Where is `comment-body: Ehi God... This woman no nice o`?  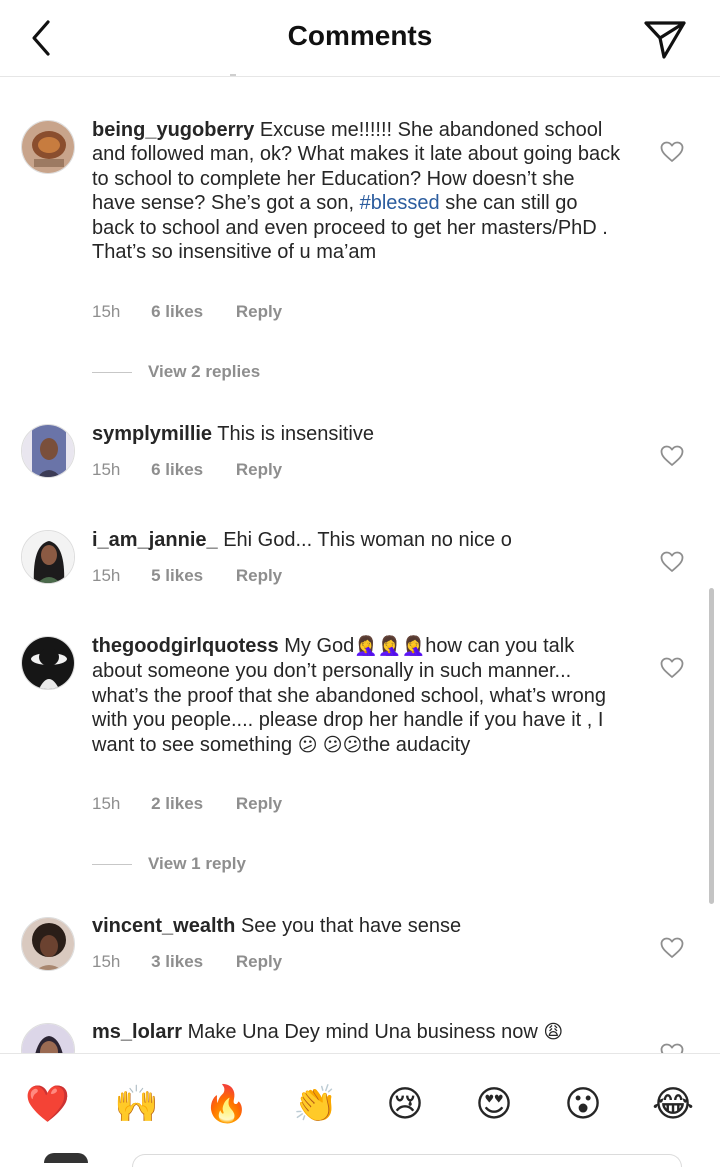 comment-body: Ehi God... This woman no nice o is located at coordinates (367, 540).